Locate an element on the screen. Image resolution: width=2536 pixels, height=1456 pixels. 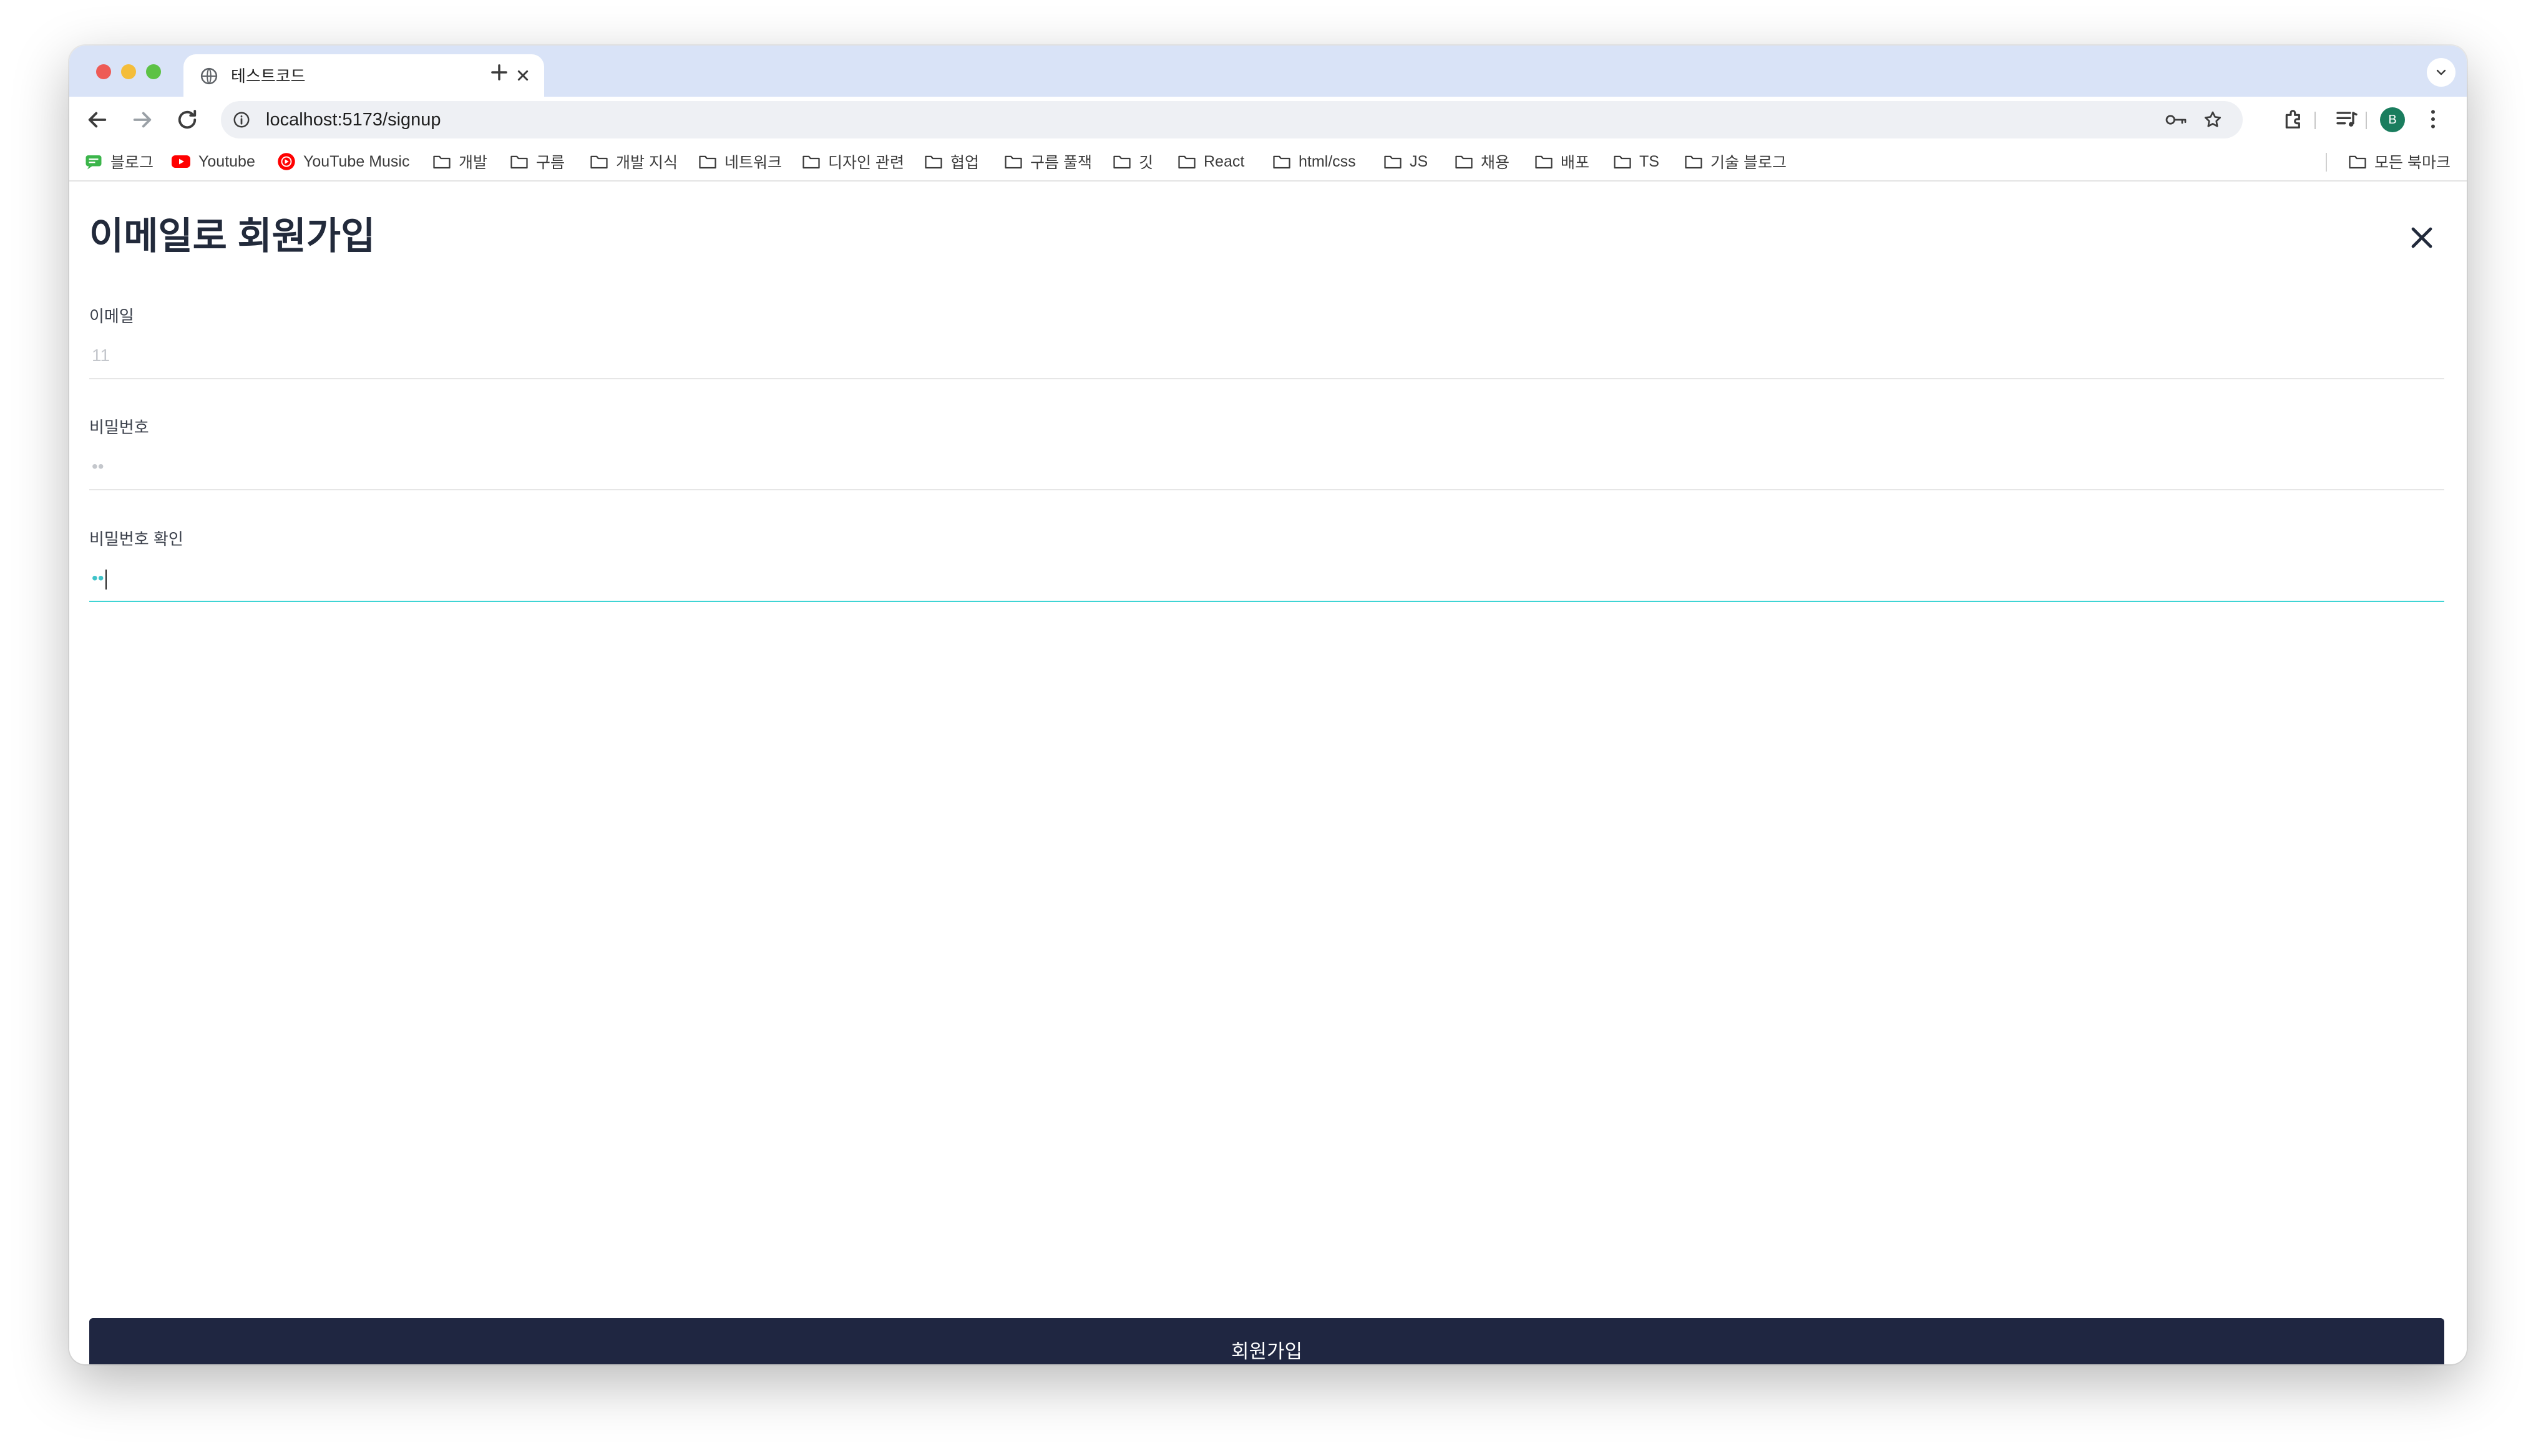
all-bookmarks-folder: 모든 북마크 is located at coordinates (2399, 162).